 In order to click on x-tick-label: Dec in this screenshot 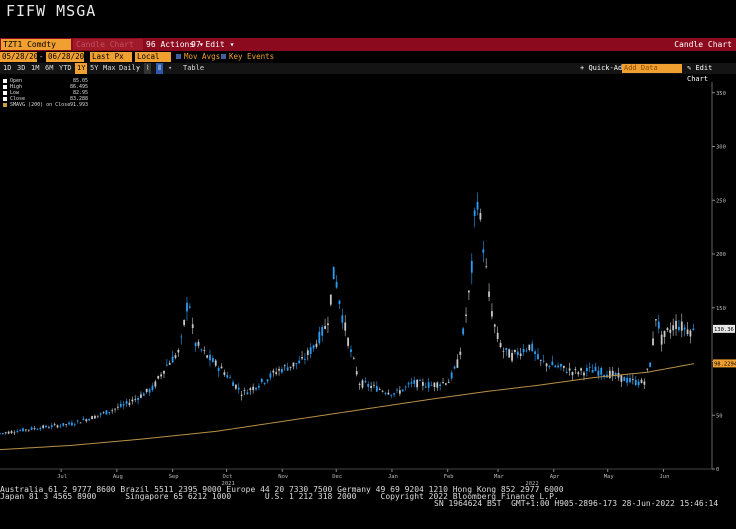, I will do `click(337, 477)`.